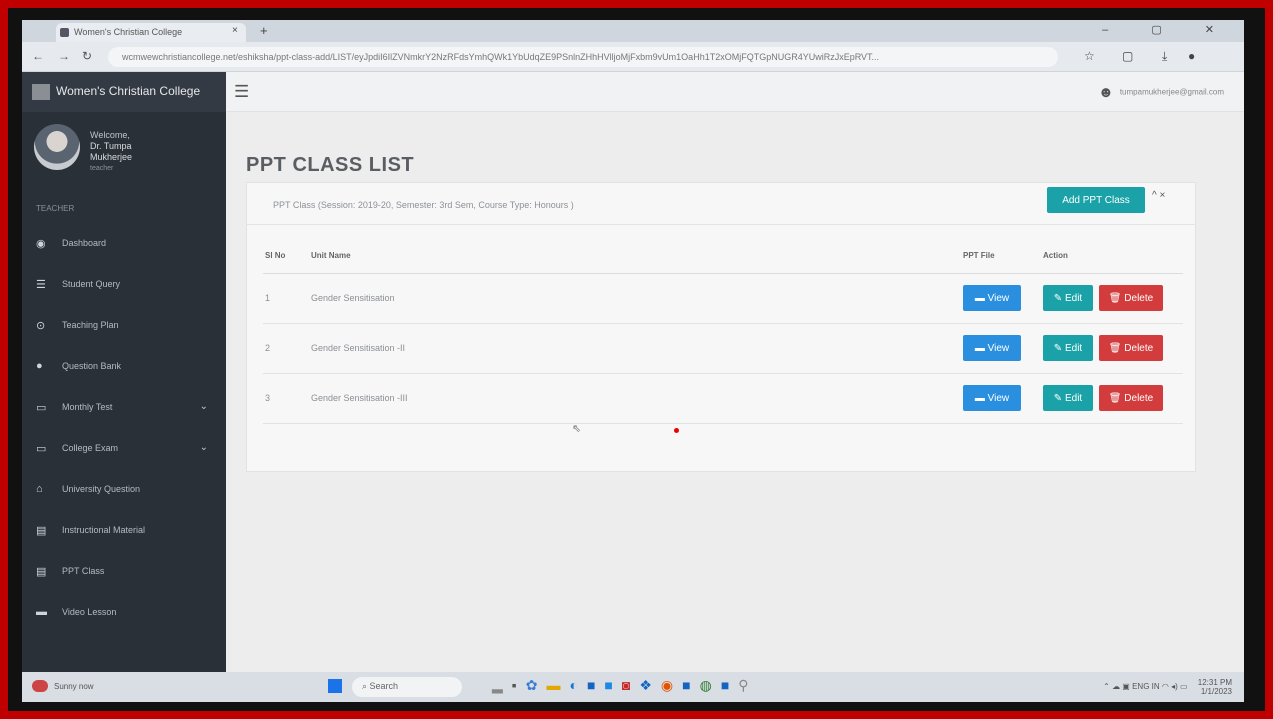 The width and height of the screenshot is (1273, 719). Describe the element at coordinates (1089, 56) in the screenshot. I see `bookmark-star-icon: ☆` at that location.